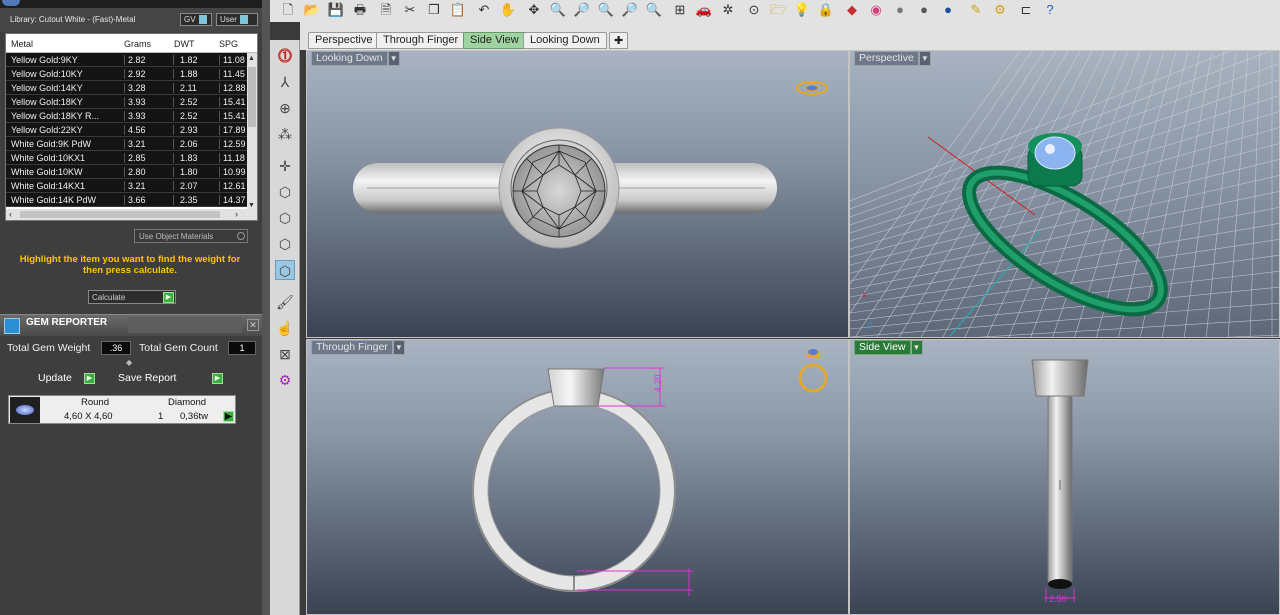 Image resolution: width=1280 pixels, height=615 pixels. I want to click on settings-gear-icon: ⚙, so click(1000, 10).